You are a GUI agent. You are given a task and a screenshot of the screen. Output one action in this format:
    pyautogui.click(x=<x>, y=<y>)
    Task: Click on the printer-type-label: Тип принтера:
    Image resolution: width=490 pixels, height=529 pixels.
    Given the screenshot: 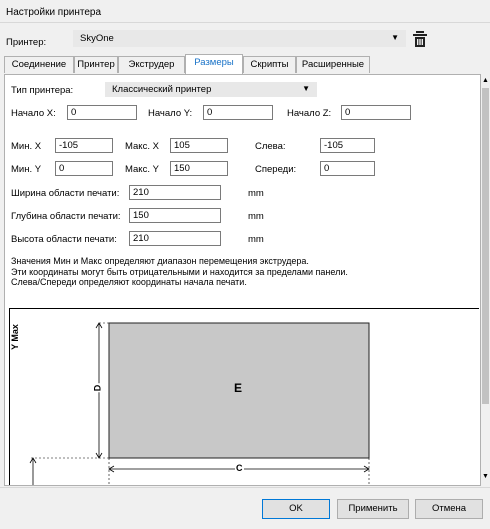 What is the action you would take?
    pyautogui.click(x=42, y=90)
    